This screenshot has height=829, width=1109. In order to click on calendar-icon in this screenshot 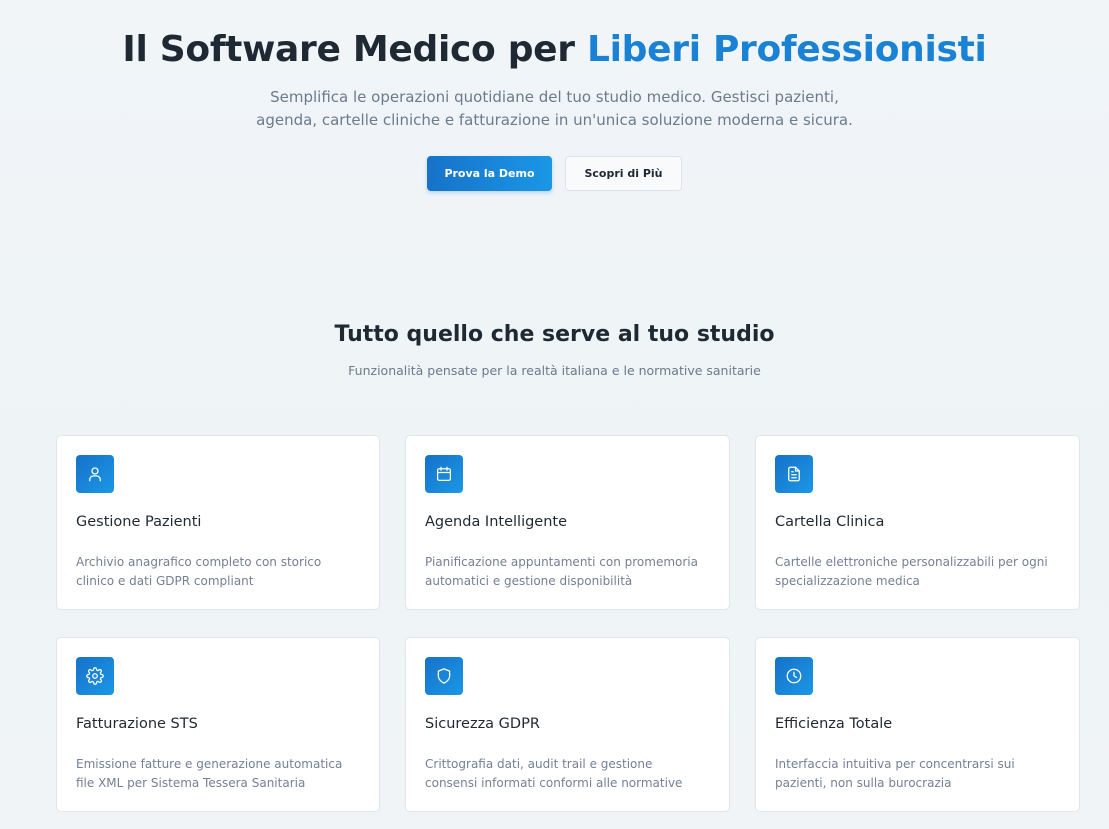, I will do `click(444, 474)`.